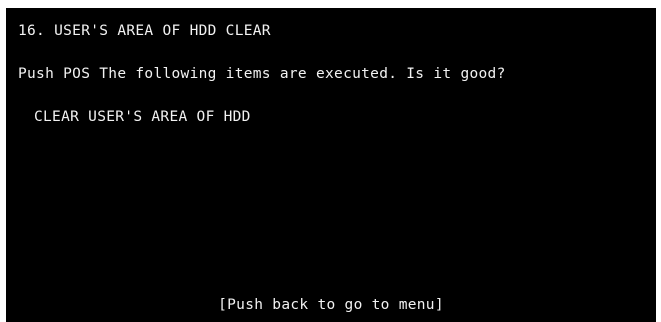 The image size is (661, 322). Describe the element at coordinates (144, 31) in the screenshot. I see `screen-title: 16. USER'S AREA OF HDD CLEAR` at that location.